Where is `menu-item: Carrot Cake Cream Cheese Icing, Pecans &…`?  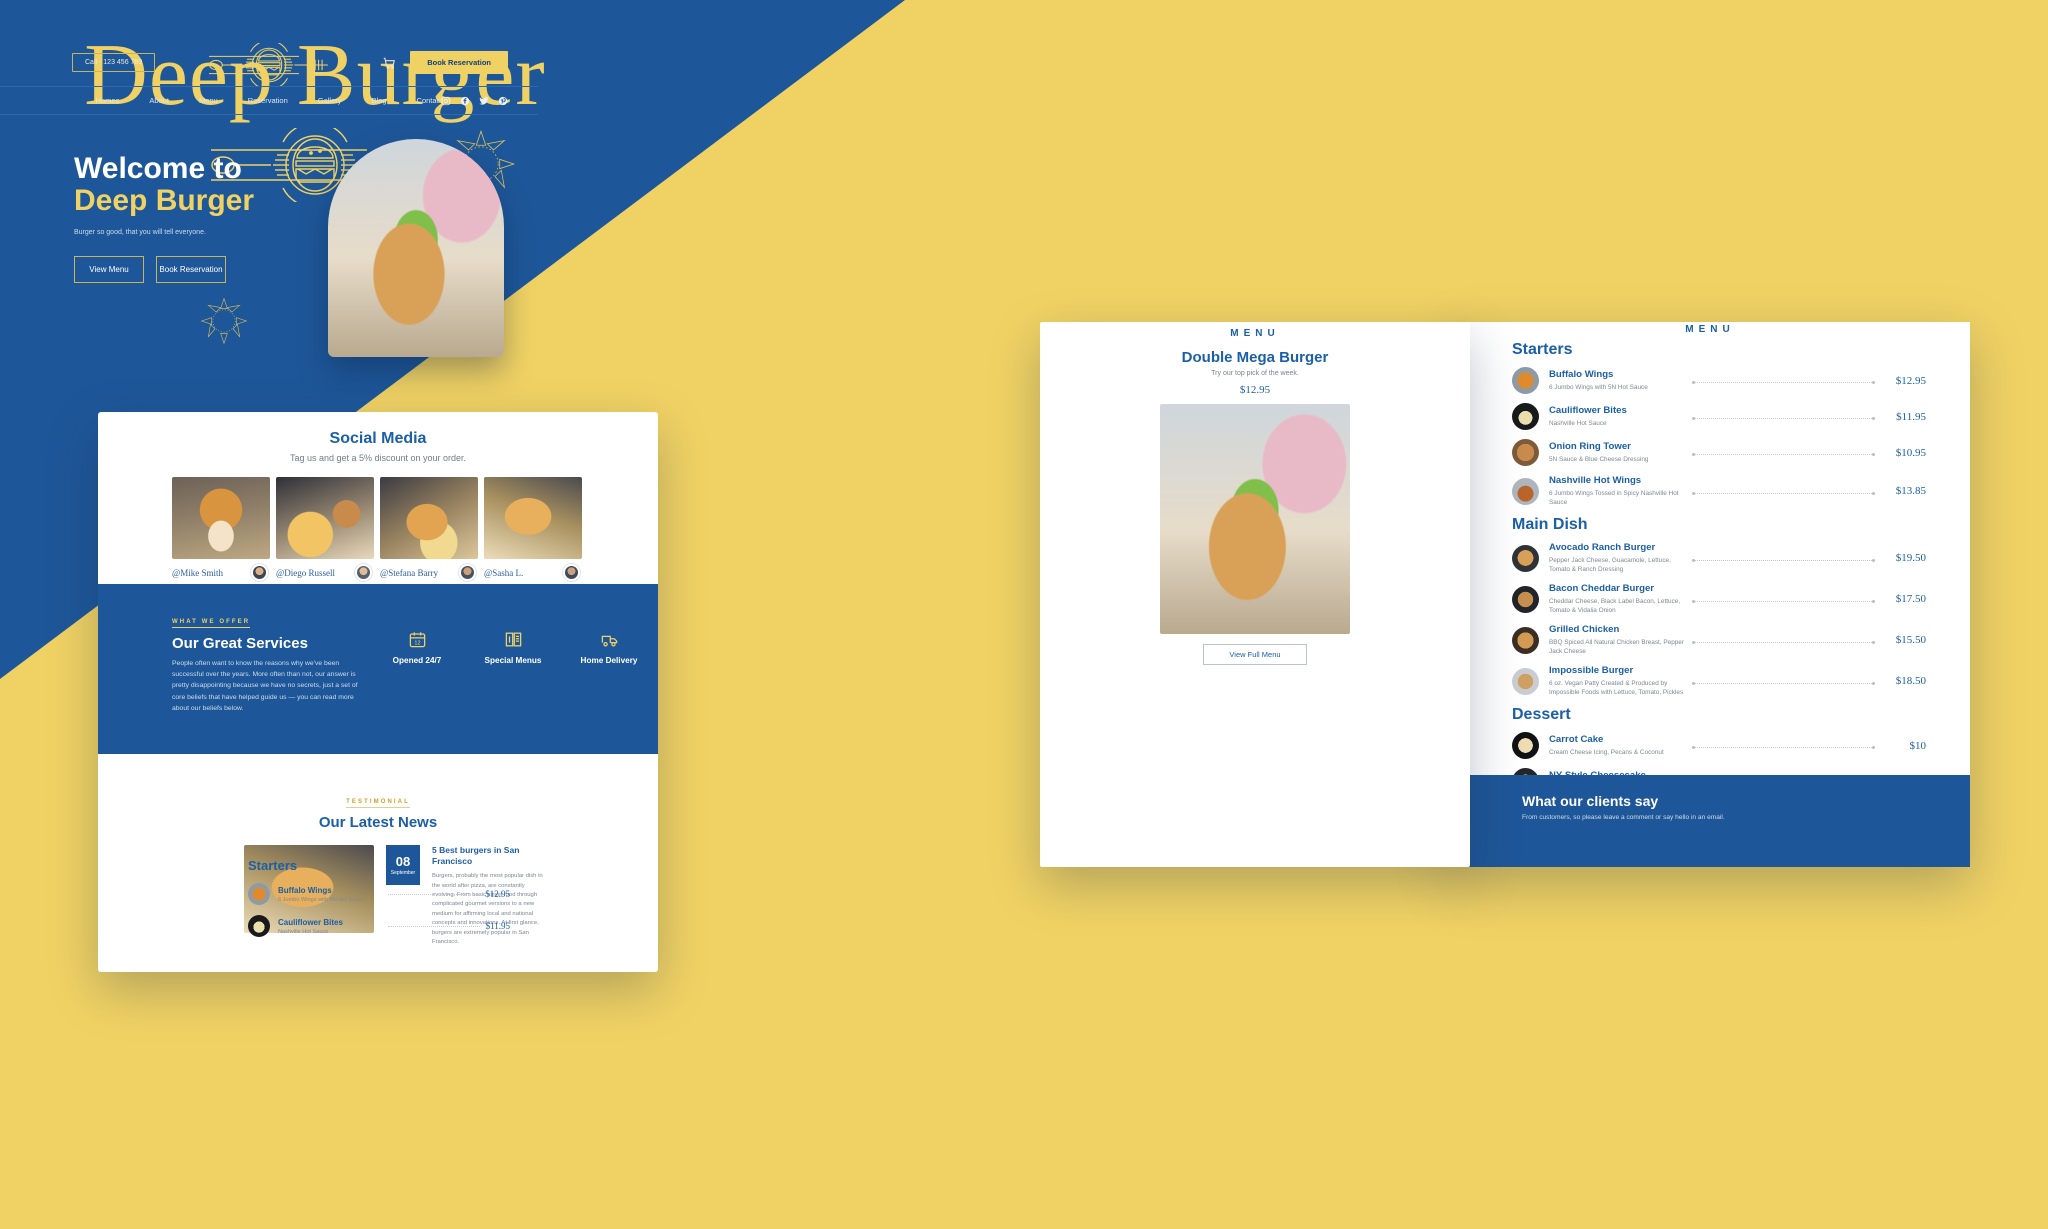 menu-item: Carrot Cake Cream Cheese Icing, Pecans &… is located at coordinates (1719, 746).